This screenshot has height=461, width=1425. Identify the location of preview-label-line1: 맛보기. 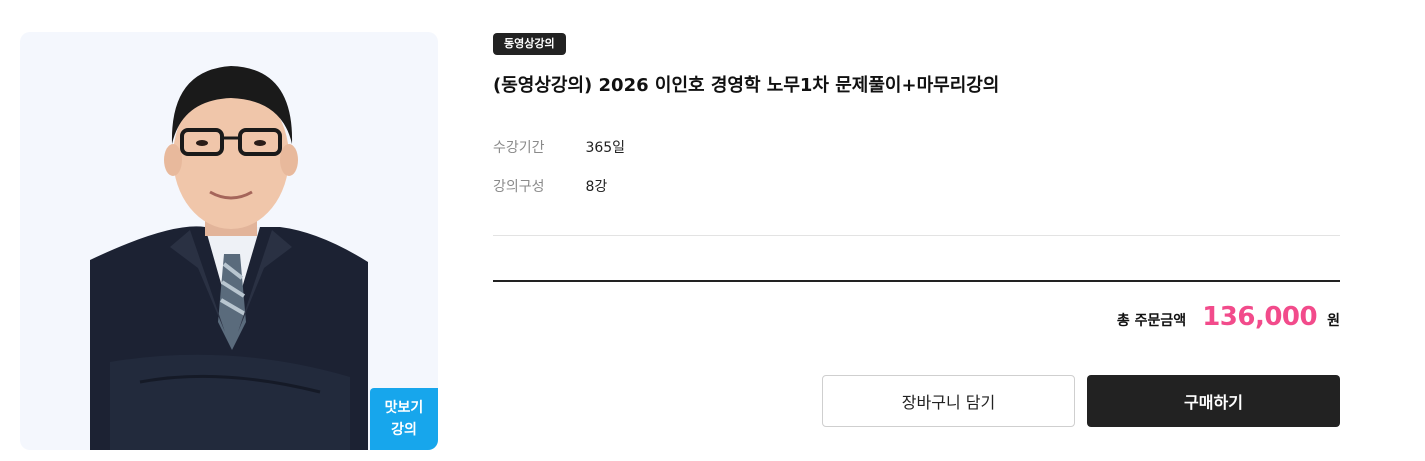
(404, 408).